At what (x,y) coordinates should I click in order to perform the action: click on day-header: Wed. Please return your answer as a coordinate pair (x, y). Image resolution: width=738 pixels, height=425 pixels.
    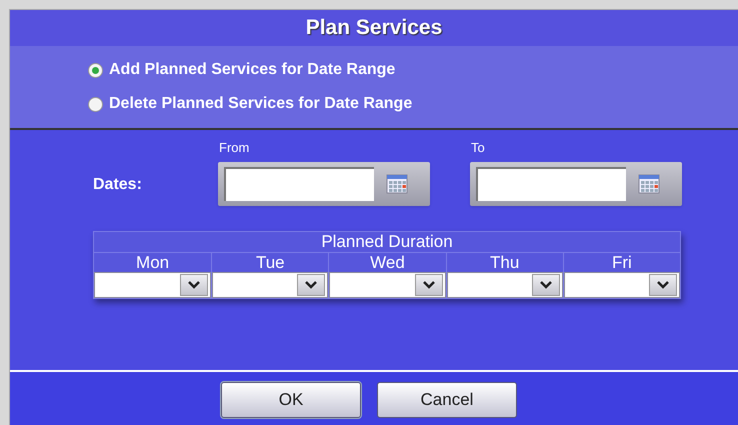
    Looking at the image, I should click on (387, 262).